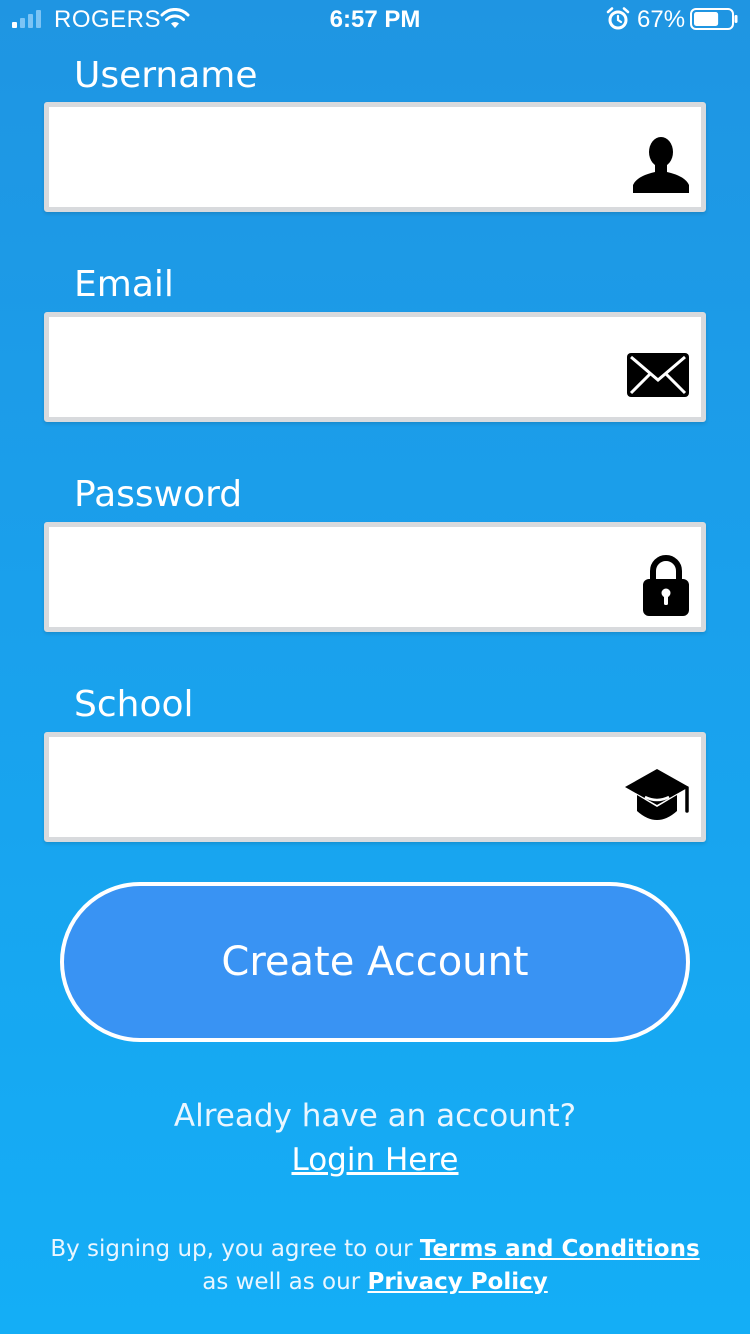 This screenshot has width=750, height=1334. I want to click on username-input, so click(345, 158).